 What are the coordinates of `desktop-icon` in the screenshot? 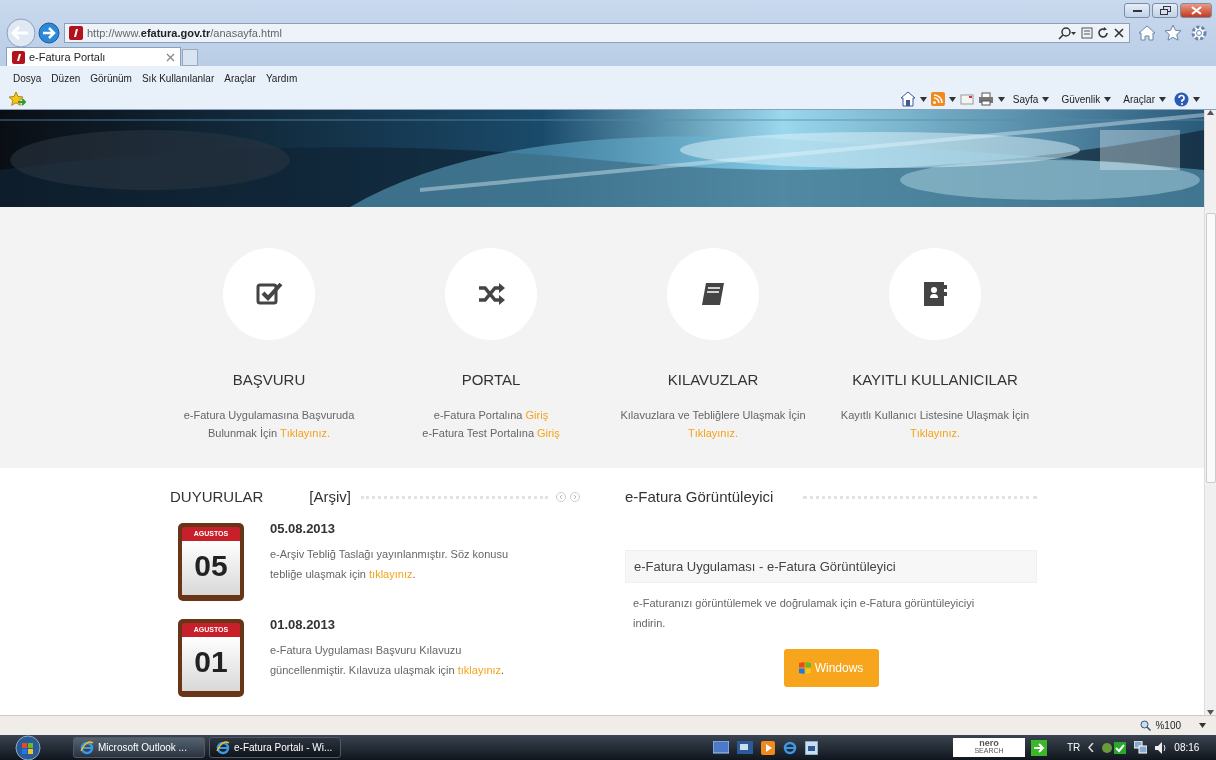 It's located at (721, 747).